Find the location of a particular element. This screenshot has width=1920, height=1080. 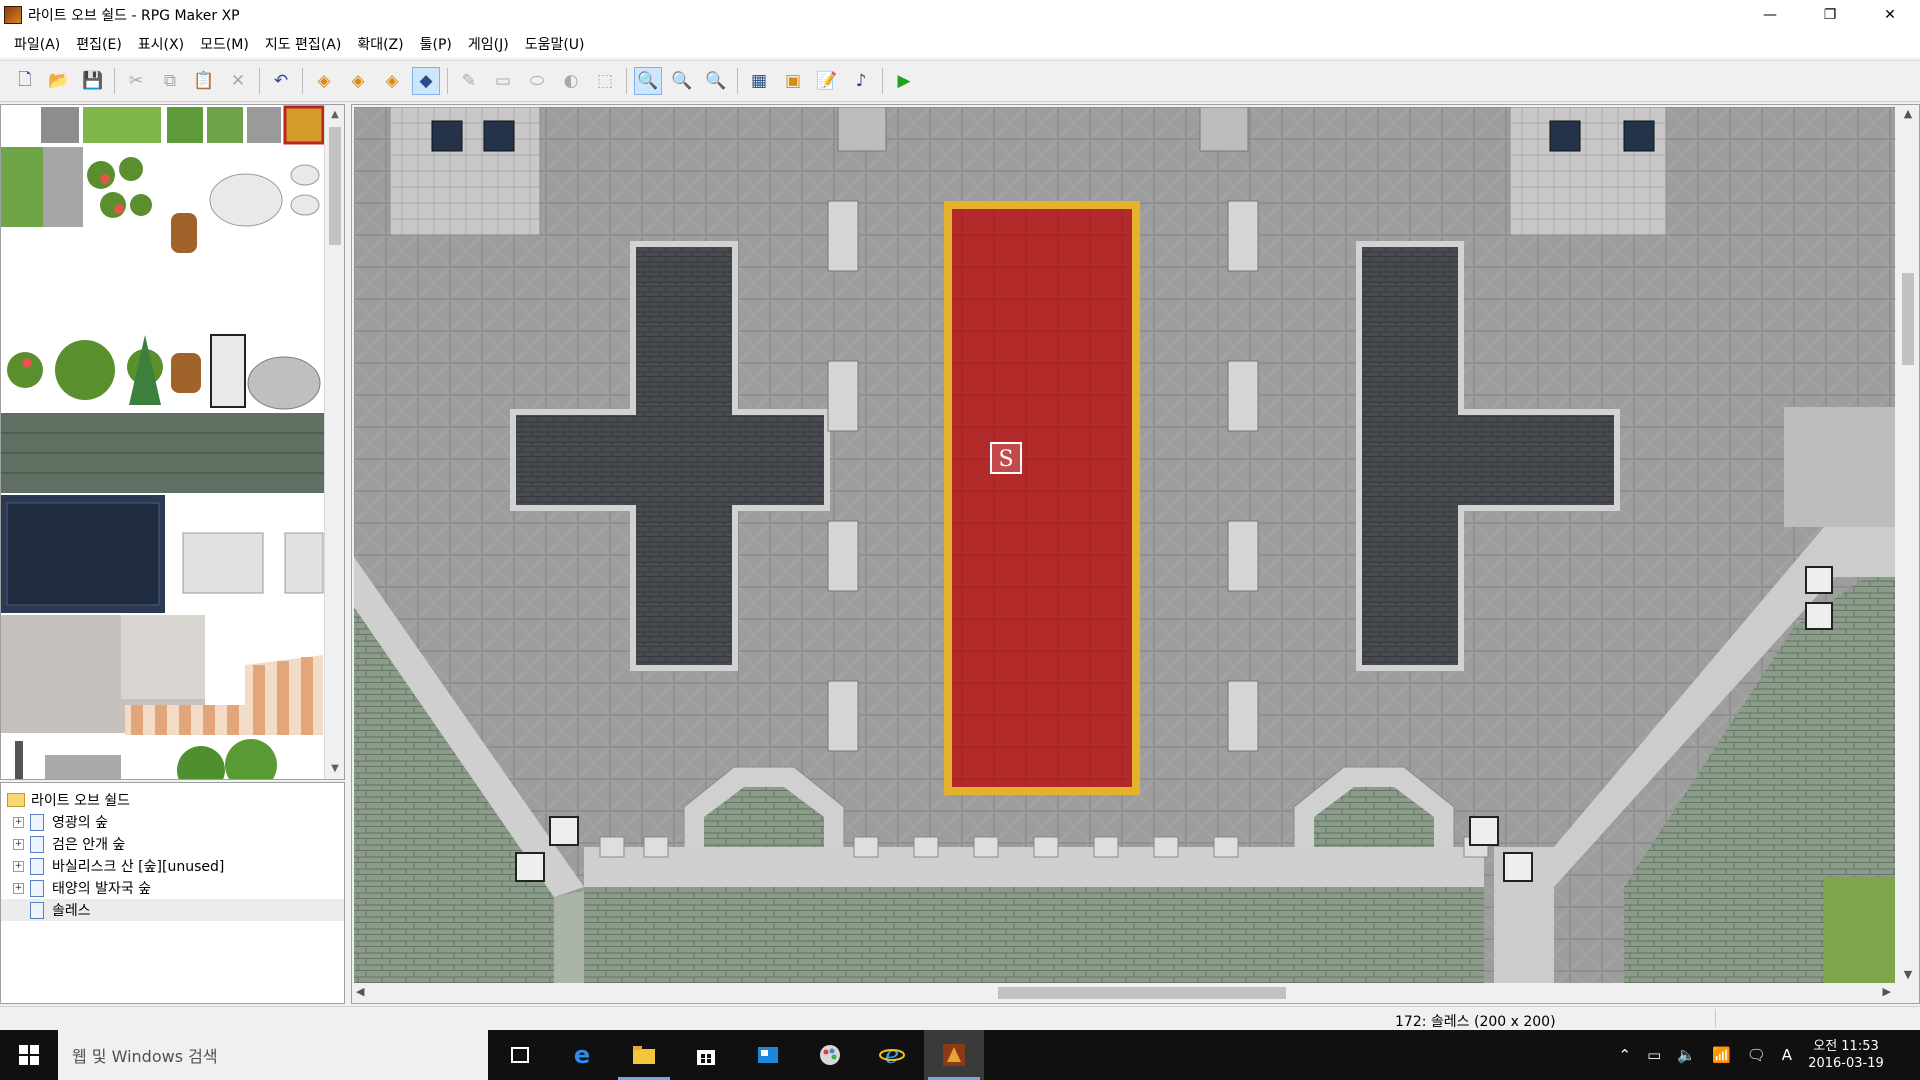

tree-root-label: 라이트 오브 쉴드 is located at coordinates (81, 801).